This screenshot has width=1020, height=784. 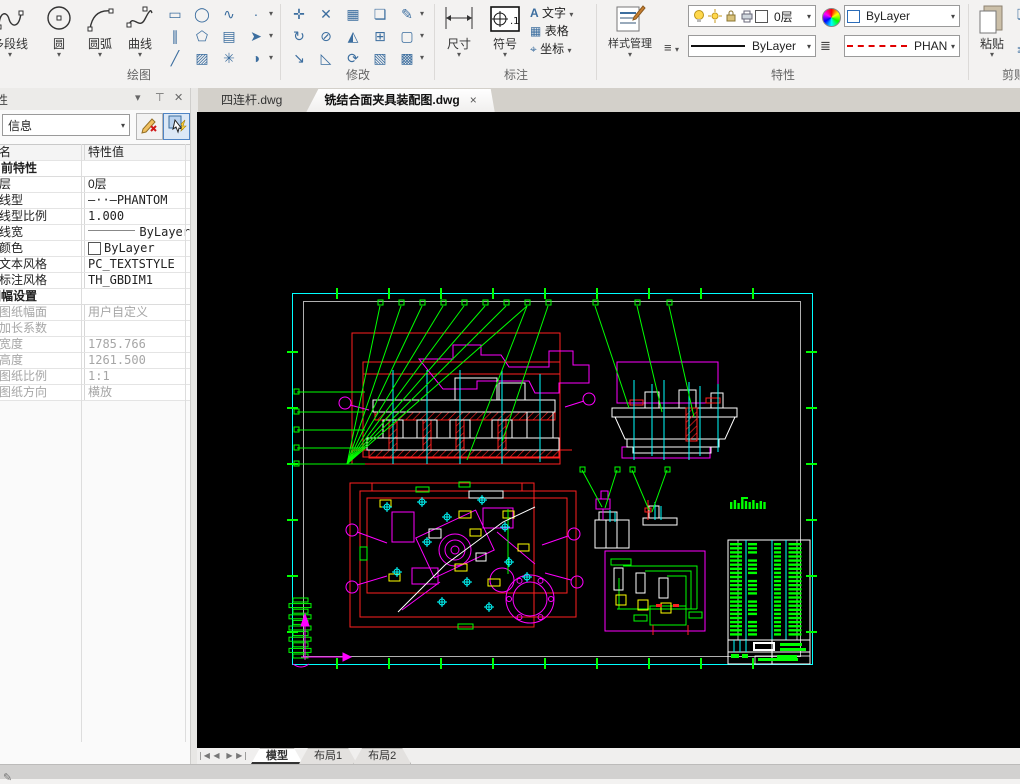 What do you see at coordinates (149, 126) in the screenshot?
I see `edit-clear-button` at bounding box center [149, 126].